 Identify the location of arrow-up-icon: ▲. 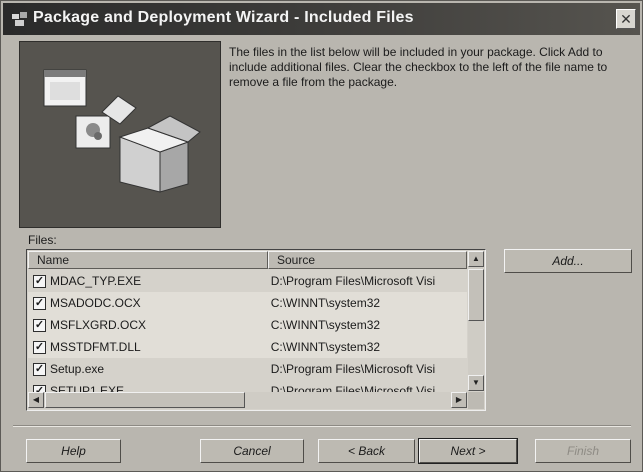
(476, 258).